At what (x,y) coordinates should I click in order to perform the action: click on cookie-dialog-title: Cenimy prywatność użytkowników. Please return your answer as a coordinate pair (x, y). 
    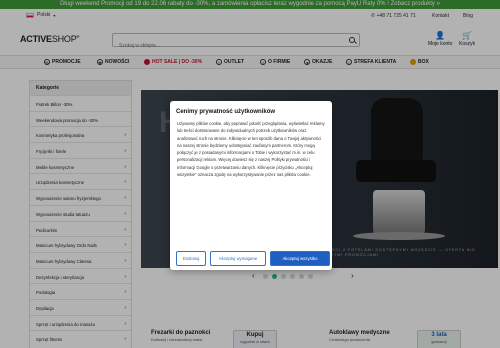
    Looking at the image, I should click on (226, 112).